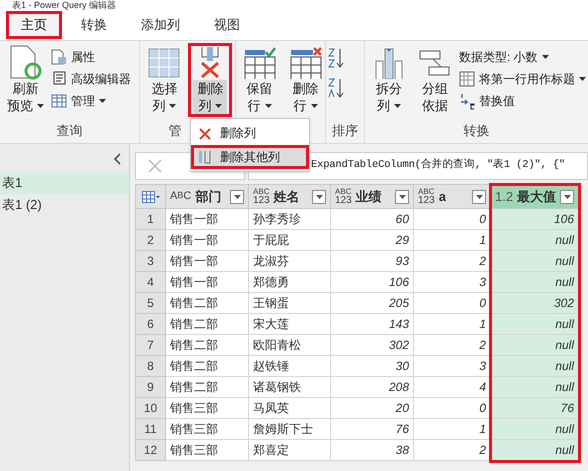 The image size is (588, 471). Describe the element at coordinates (345, 131) in the screenshot. I see `group-label: 排序` at that location.